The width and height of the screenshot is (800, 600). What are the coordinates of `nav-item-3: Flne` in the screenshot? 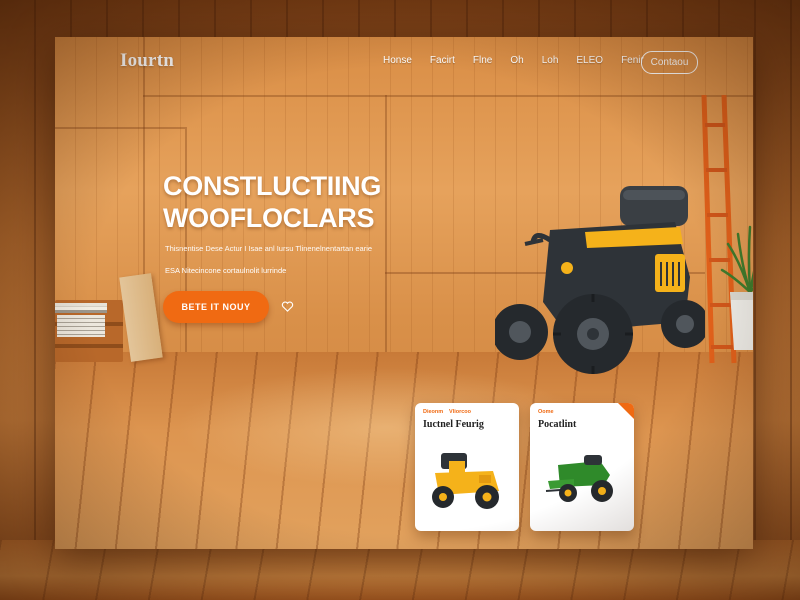 It's located at (482, 60).